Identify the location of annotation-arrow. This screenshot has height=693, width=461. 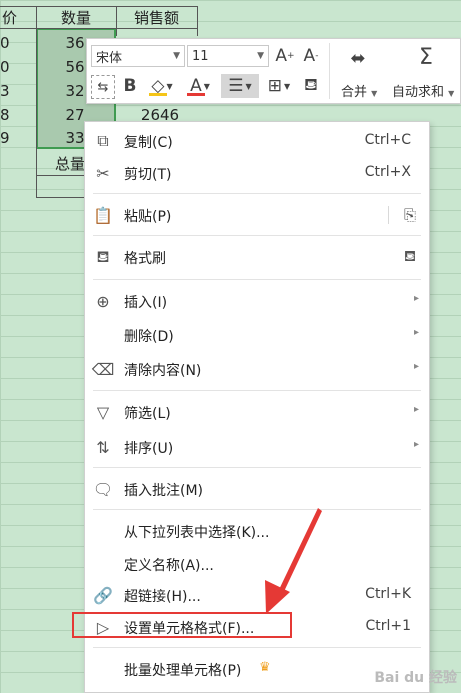
(293, 561).